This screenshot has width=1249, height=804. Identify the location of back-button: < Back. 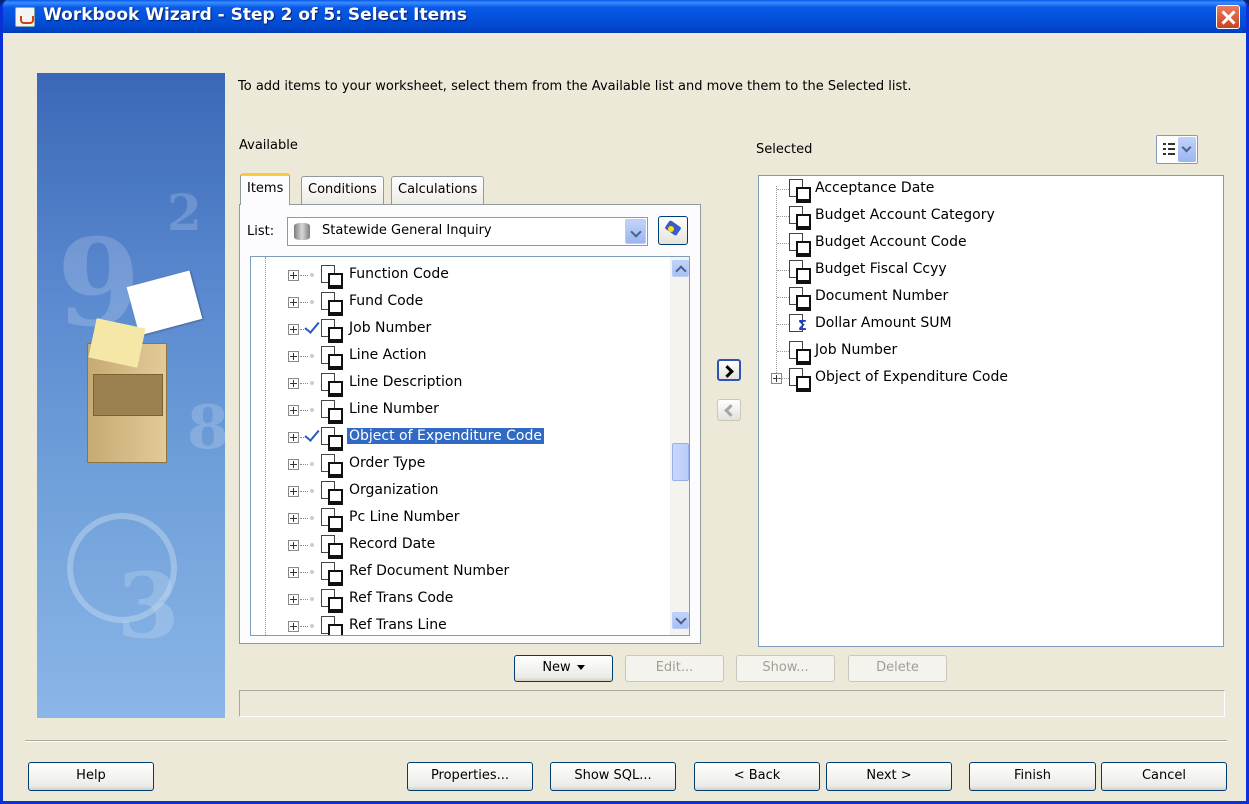
(757, 776).